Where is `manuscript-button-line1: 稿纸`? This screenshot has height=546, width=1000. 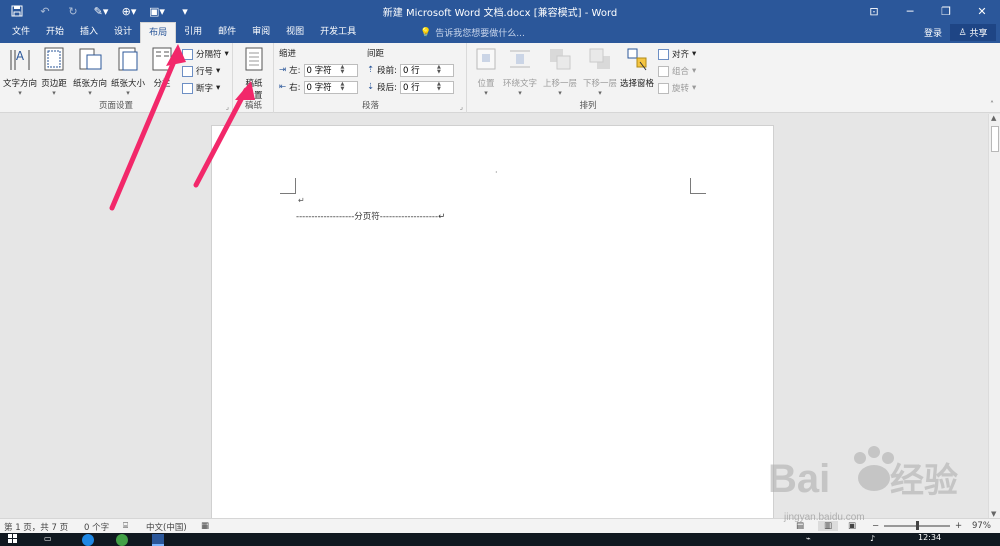 manuscript-button-line1: 稿纸 is located at coordinates (254, 84).